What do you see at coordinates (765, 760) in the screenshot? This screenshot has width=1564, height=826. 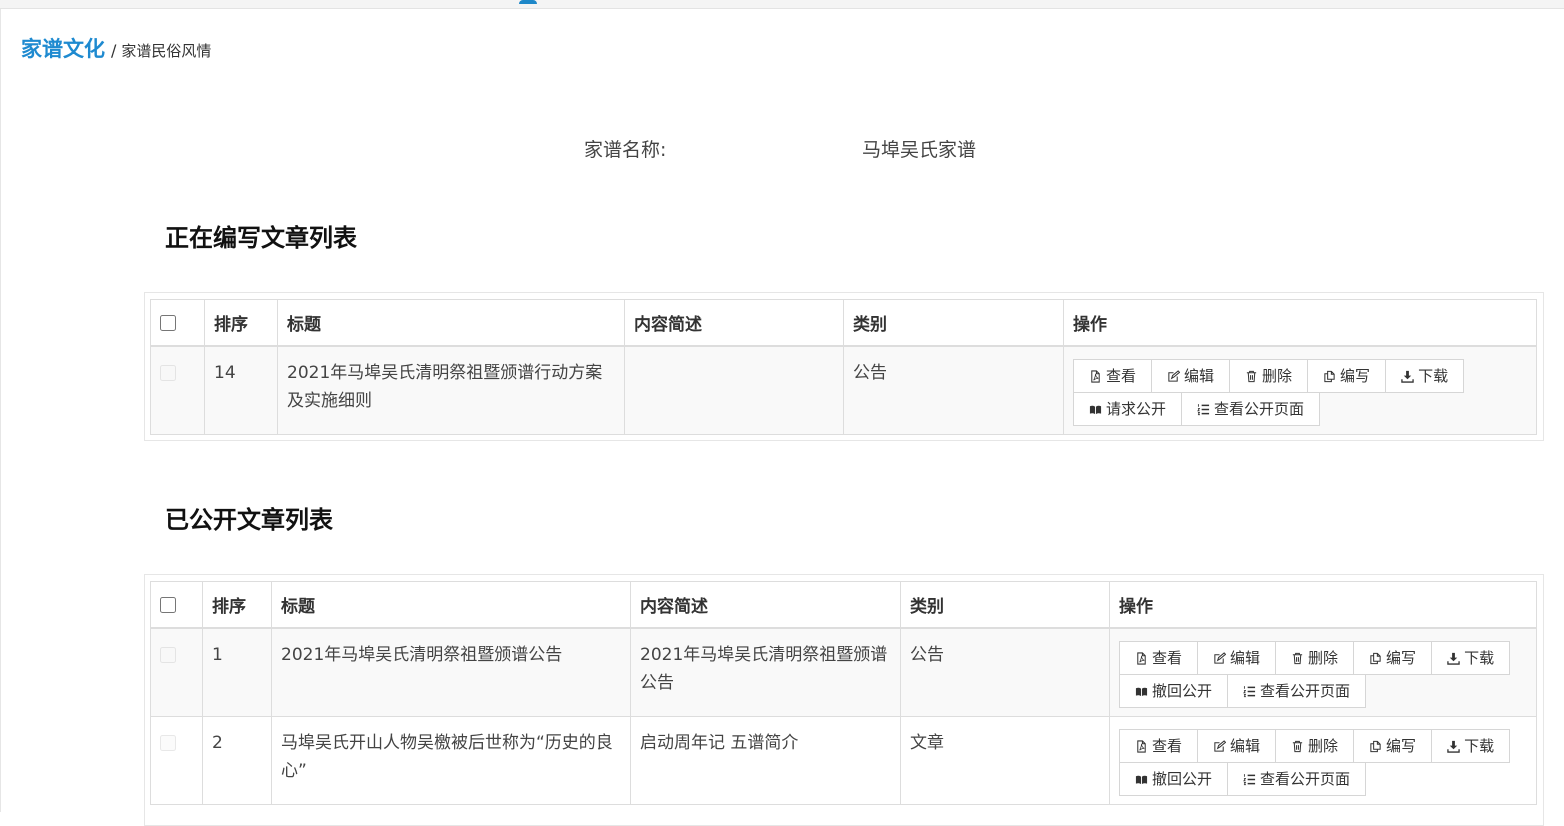 I see `row-summary: 启动周年记 五谱简介` at bounding box center [765, 760].